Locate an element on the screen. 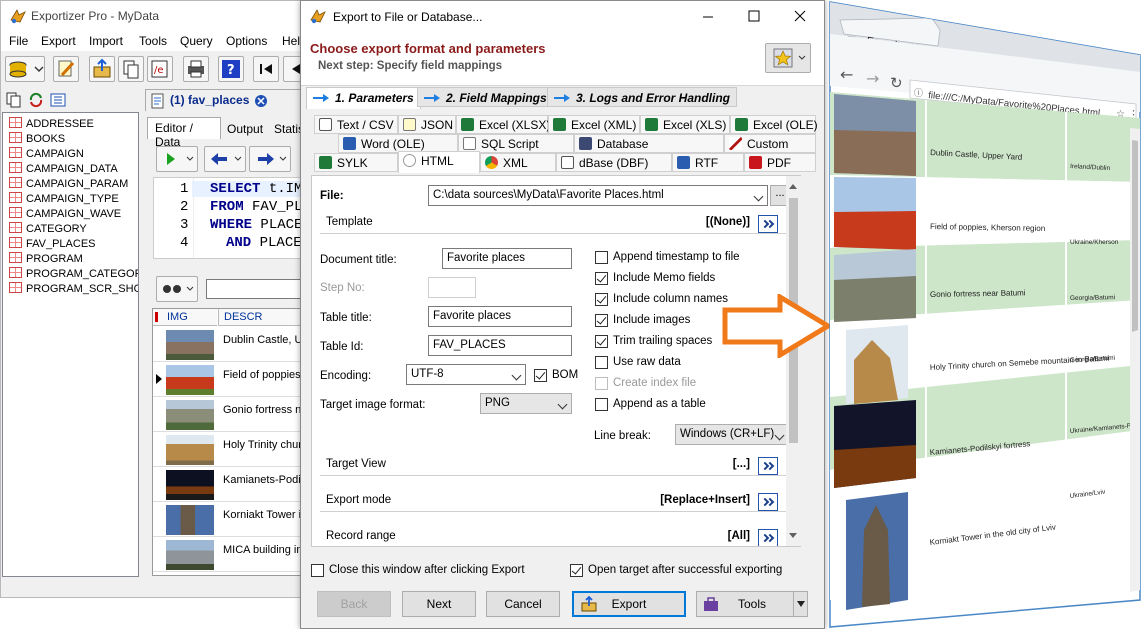 This screenshot has width=1142, height=629. table-item: PROGRAM is located at coordinates (46, 258).